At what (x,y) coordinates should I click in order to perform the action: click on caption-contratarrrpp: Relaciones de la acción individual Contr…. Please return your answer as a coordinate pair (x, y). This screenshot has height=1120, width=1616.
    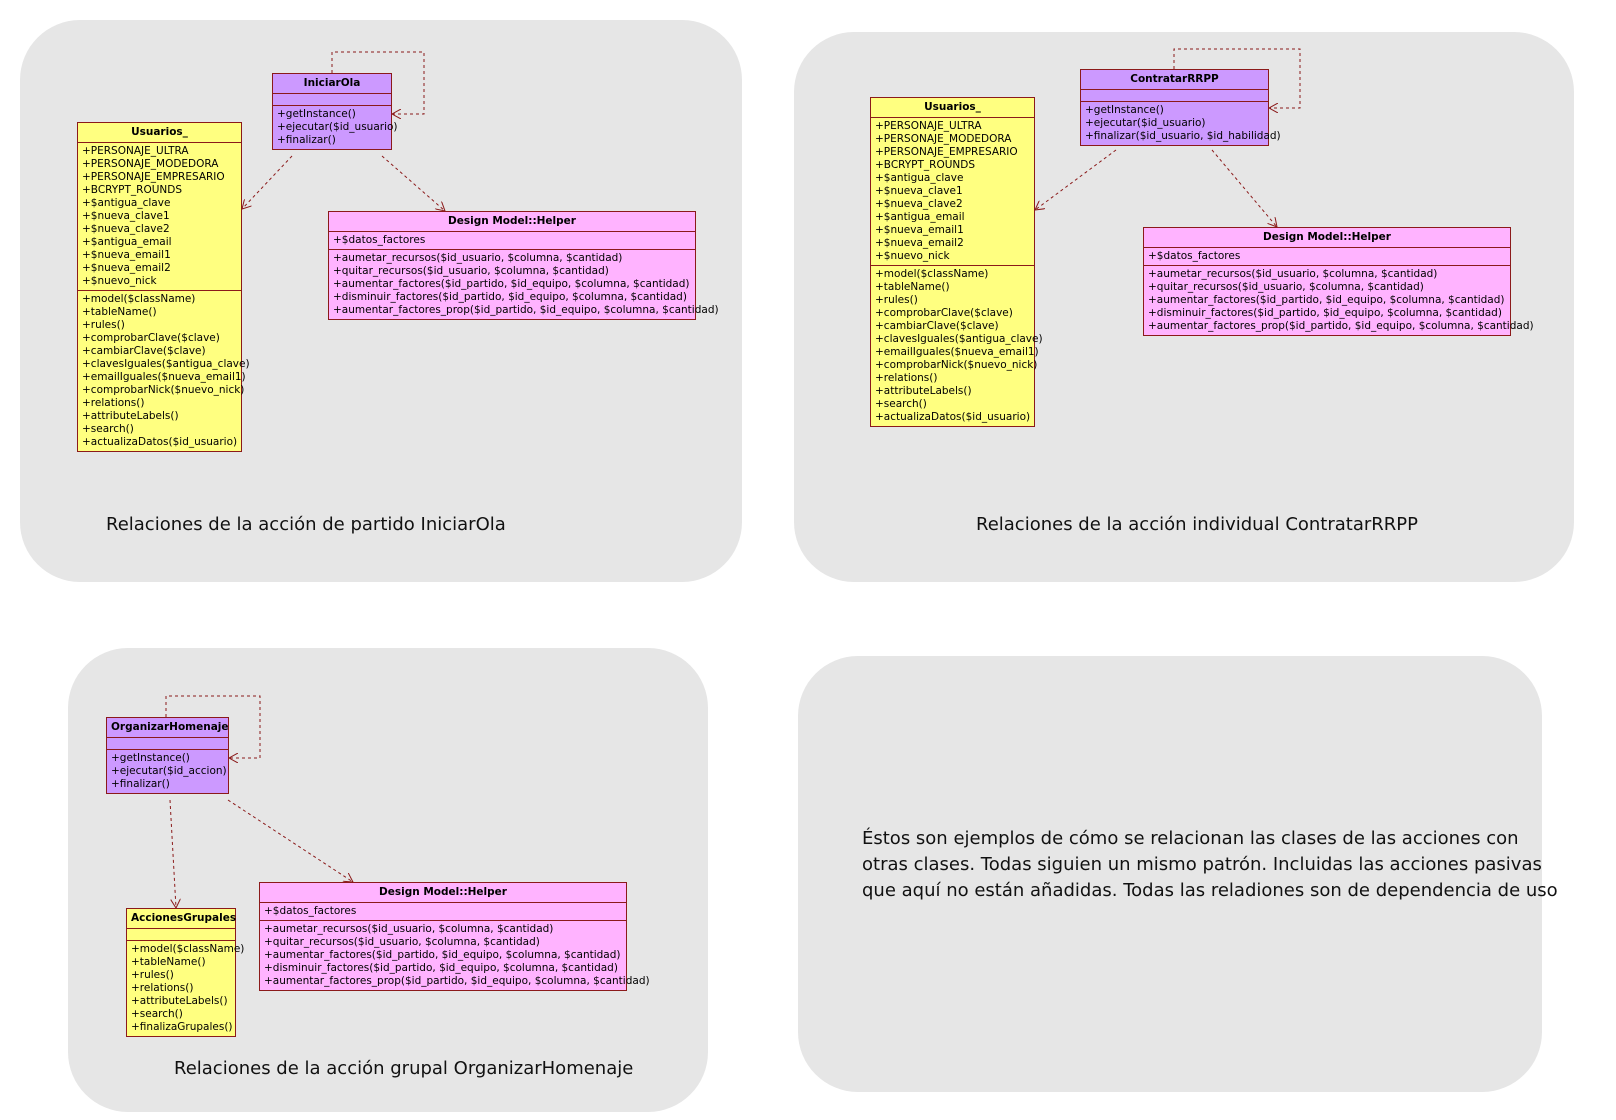
    Looking at the image, I should click on (1197, 524).